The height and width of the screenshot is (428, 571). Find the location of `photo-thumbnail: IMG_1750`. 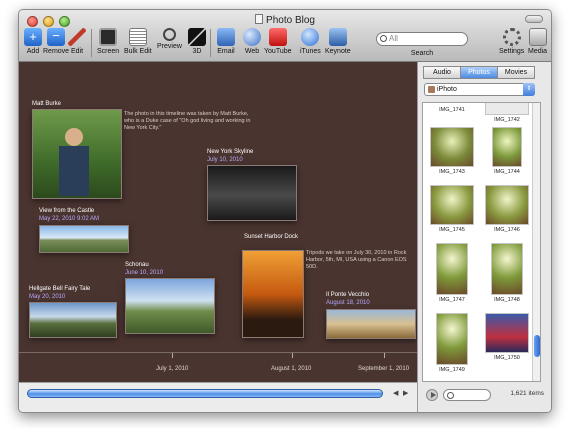

photo-thumbnail: IMG_1750 is located at coordinates (507, 337).